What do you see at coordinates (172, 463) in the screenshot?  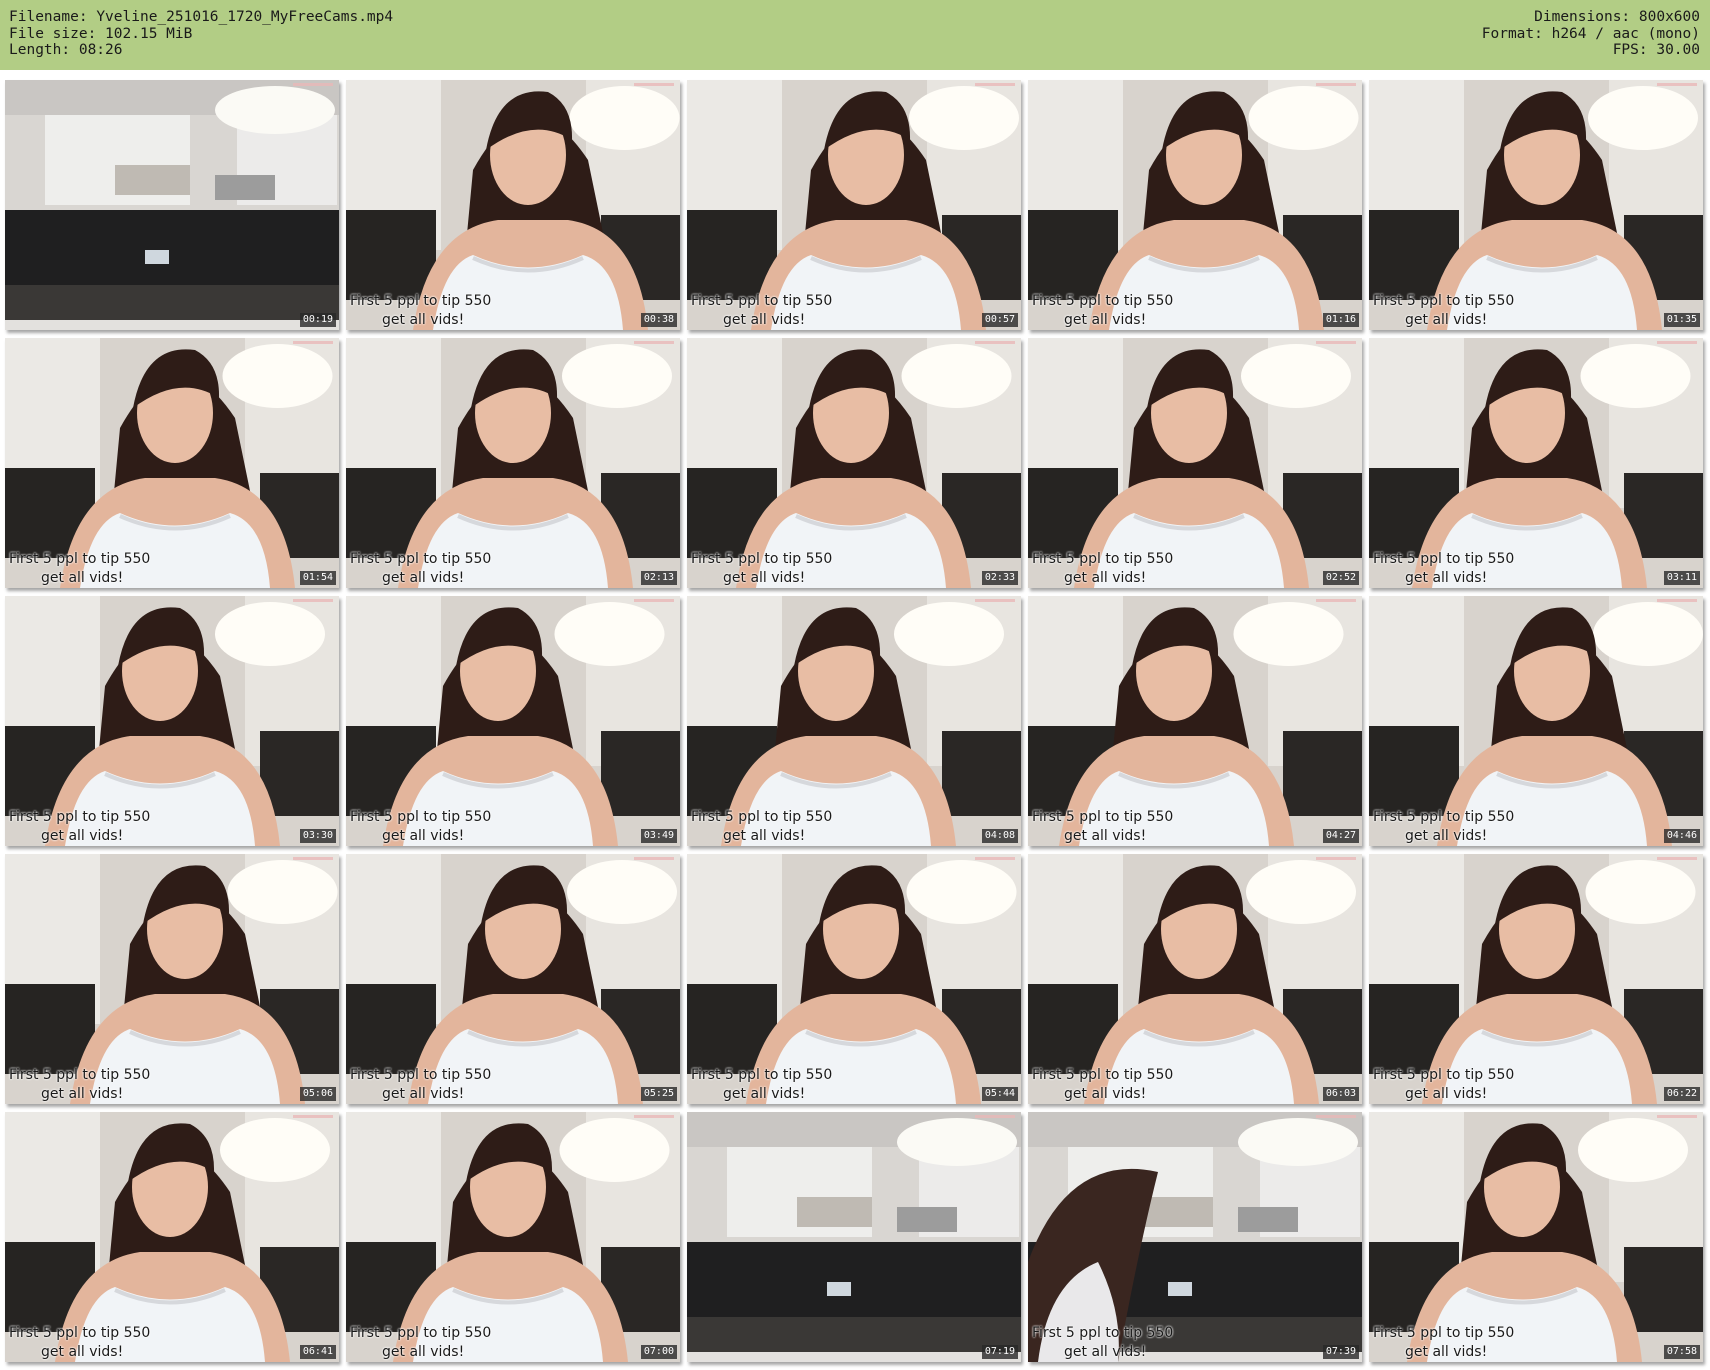 I see `thumbnail-frame: First 5 ppl to tip 550 get all vids! 01:54` at bounding box center [172, 463].